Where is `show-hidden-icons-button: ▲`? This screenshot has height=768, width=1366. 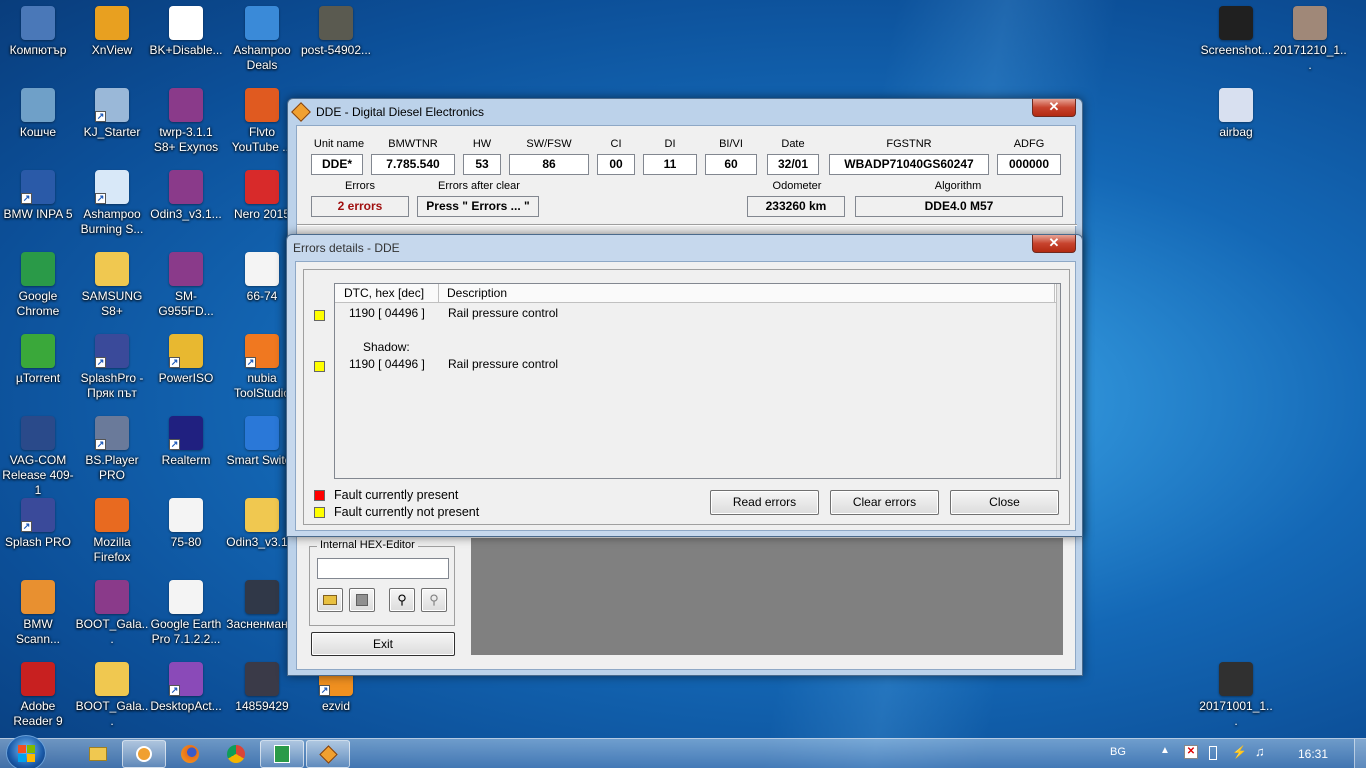 show-hidden-icons-button: ▲ is located at coordinates (1165, 750).